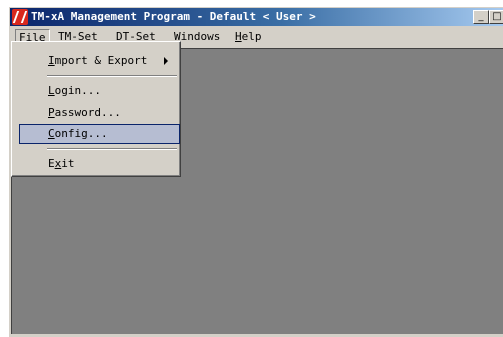 This screenshot has width=503, height=337. I want to click on app-logo-icon, so click(20, 17).